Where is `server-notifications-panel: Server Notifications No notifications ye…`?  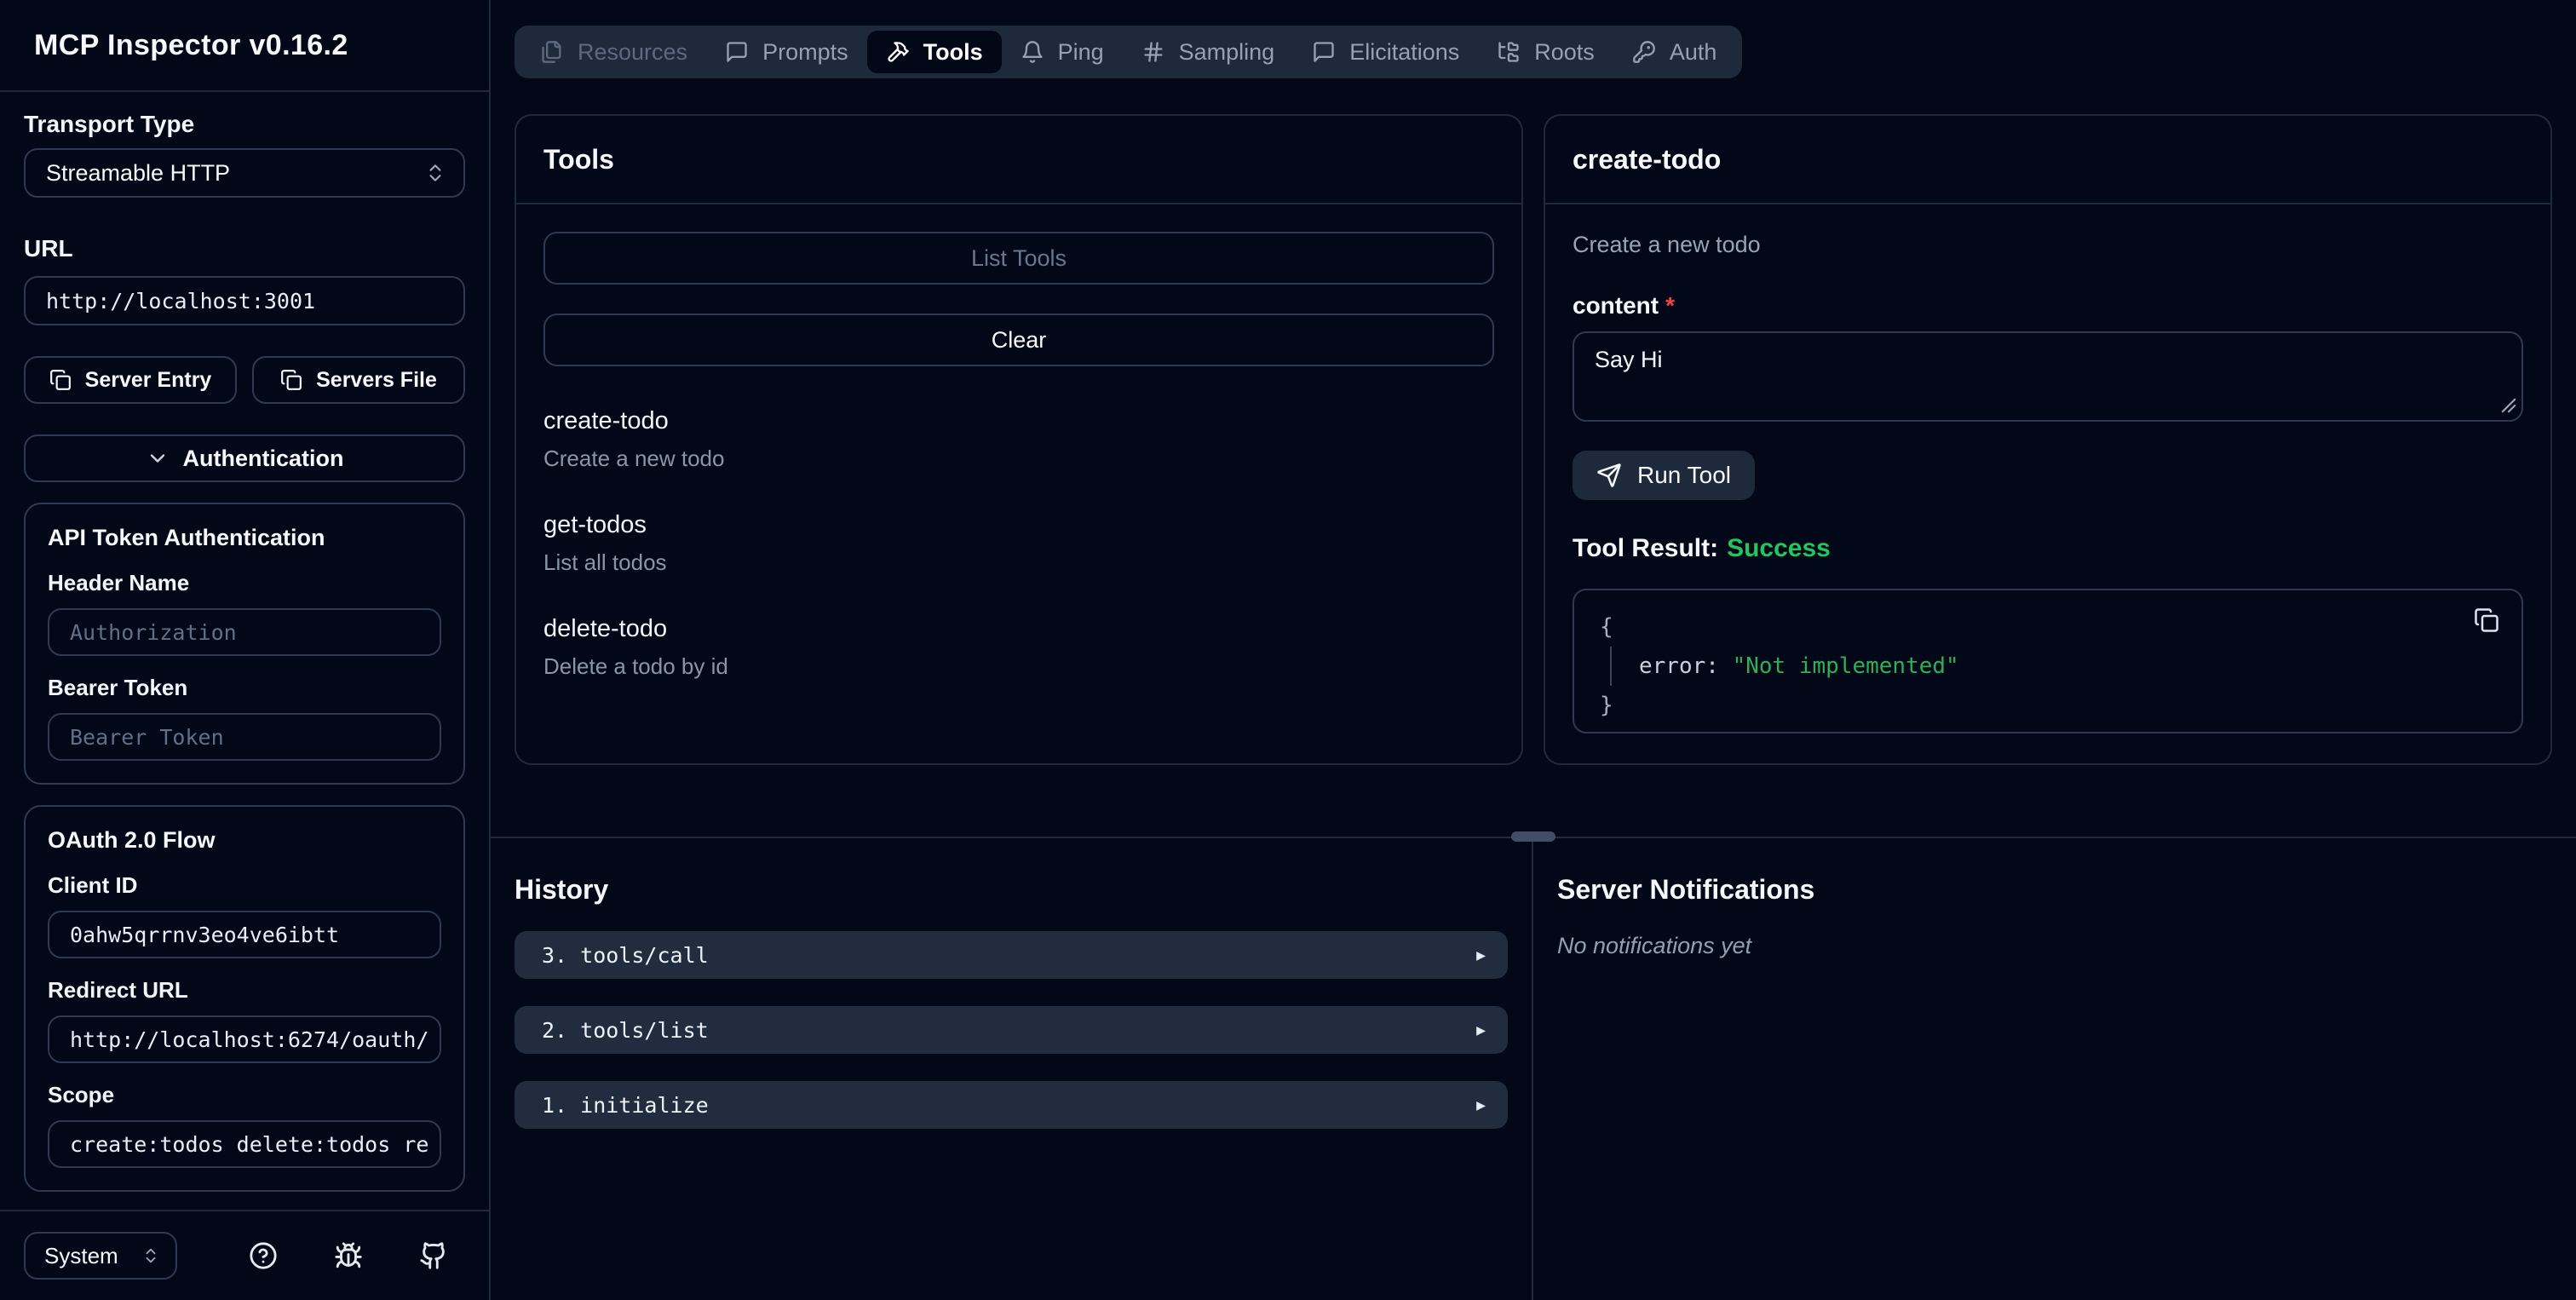 server-notifications-panel: Server Notifications No notifications ye… is located at coordinates (2054, 1069).